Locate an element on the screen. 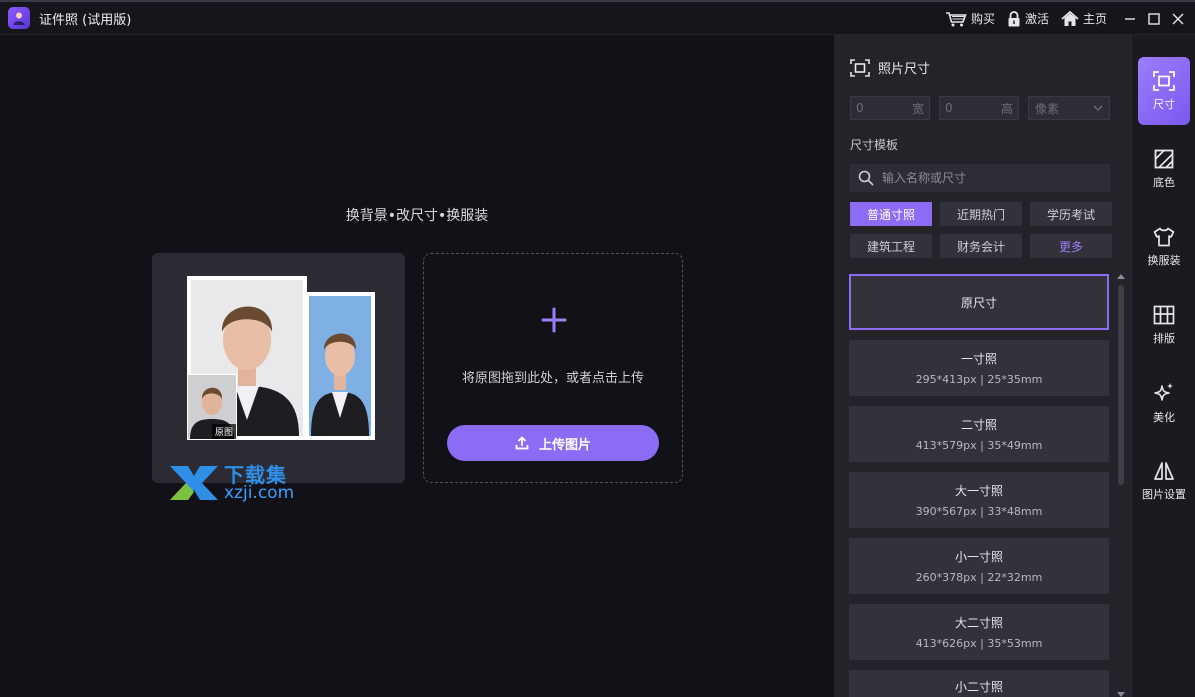 This screenshot has height=697, width=1195. minimize-button is located at coordinates (1130, 19).